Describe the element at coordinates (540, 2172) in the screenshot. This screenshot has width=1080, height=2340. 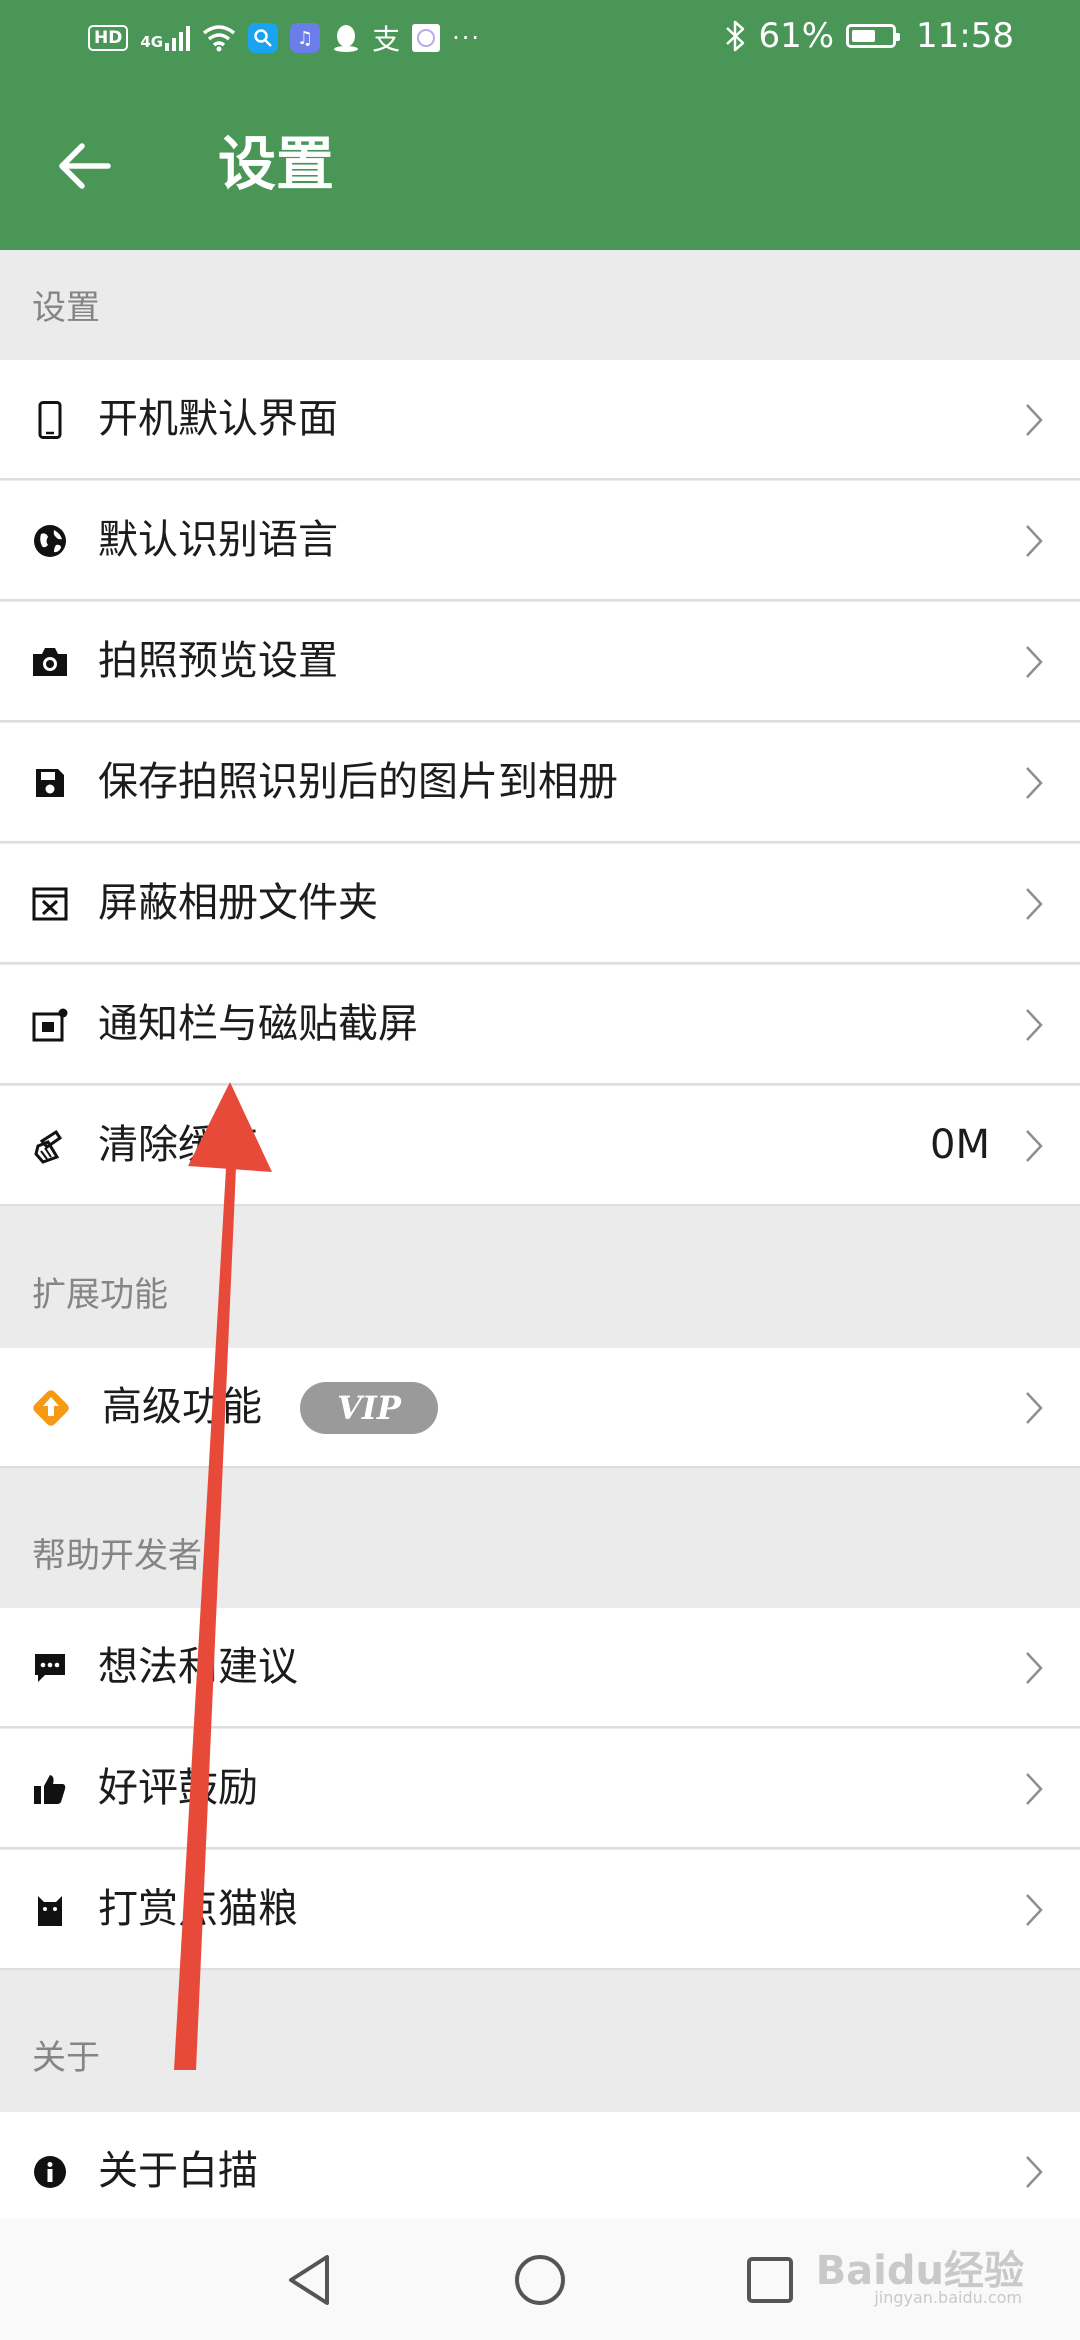
I see `setting-about-app: 关于白描` at that location.